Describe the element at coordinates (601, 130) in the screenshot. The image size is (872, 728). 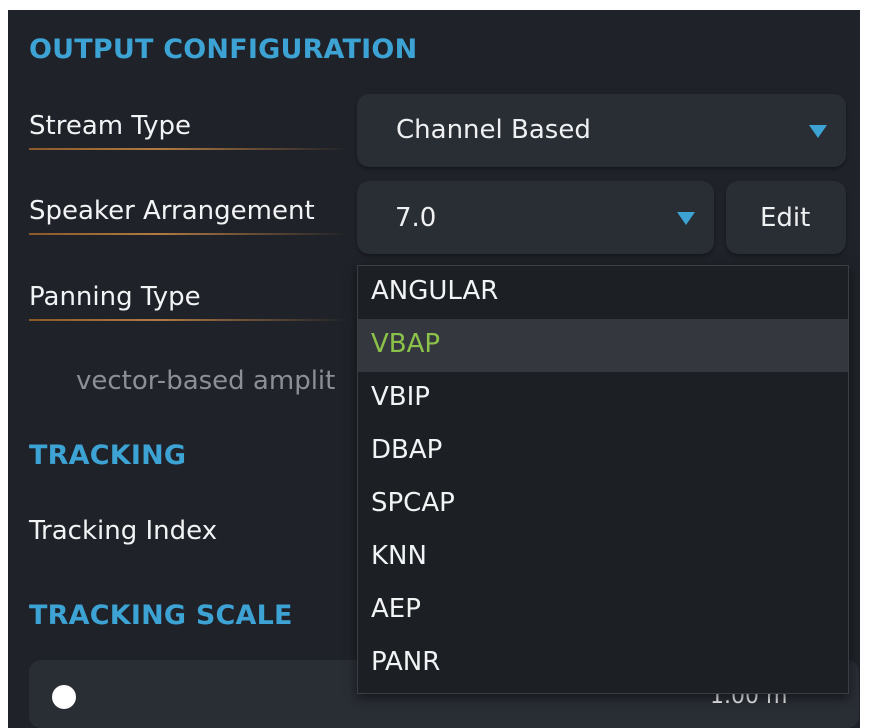
I see `stream-type-select: Channel Based` at that location.